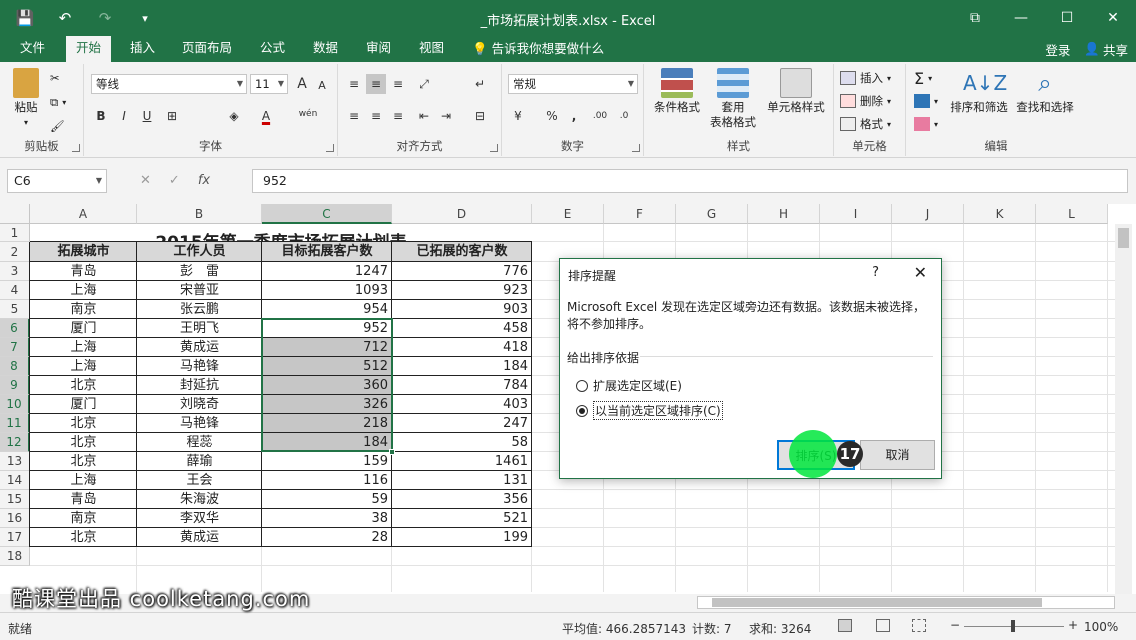  I want to click on cell-D11: 247, so click(462, 423).